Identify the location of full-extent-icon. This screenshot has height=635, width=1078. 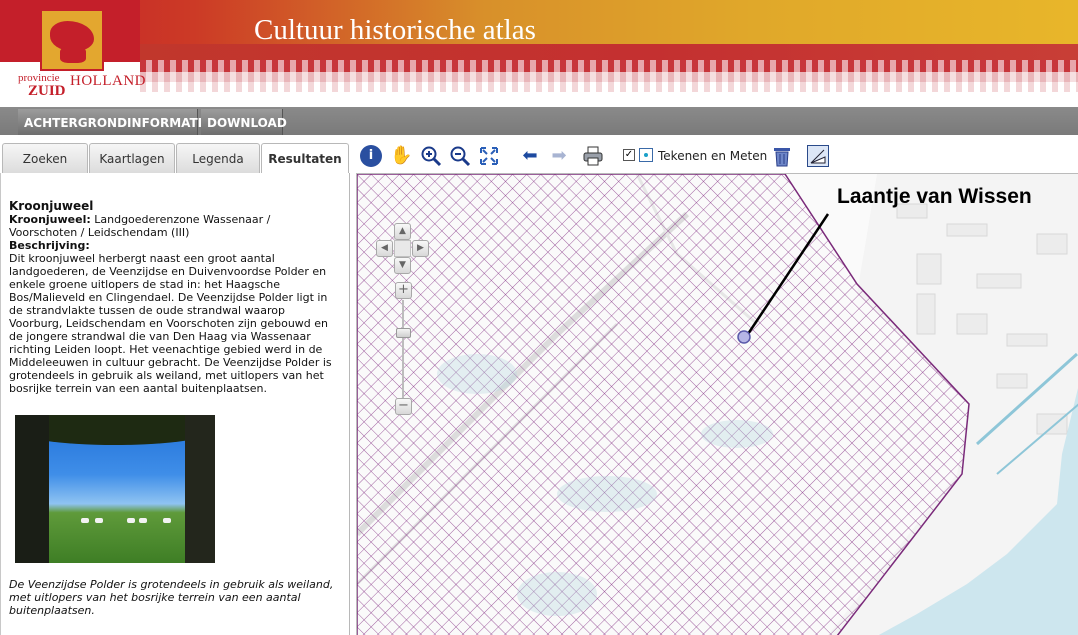
(489, 156).